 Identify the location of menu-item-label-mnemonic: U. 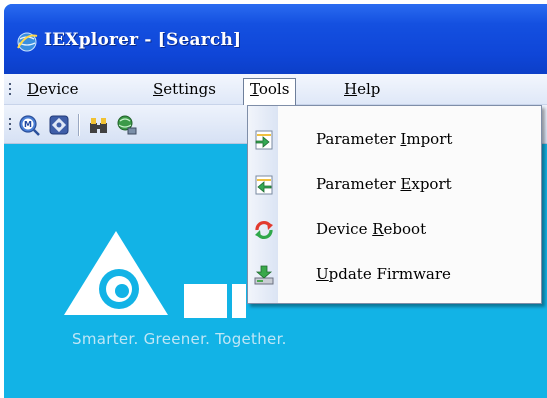
(322, 274).